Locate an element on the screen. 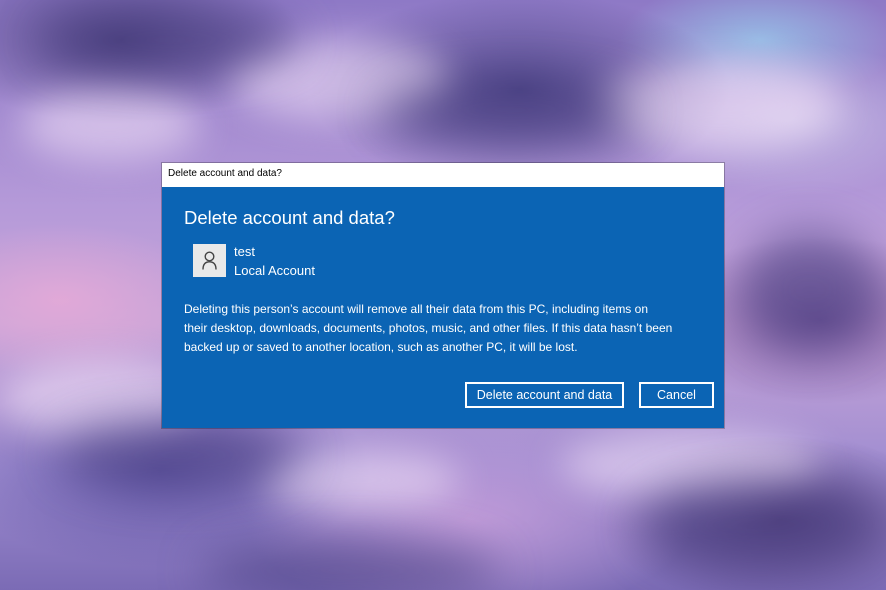 The width and height of the screenshot is (886, 590). dialog-titlebar: Delete account and data? is located at coordinates (443, 175).